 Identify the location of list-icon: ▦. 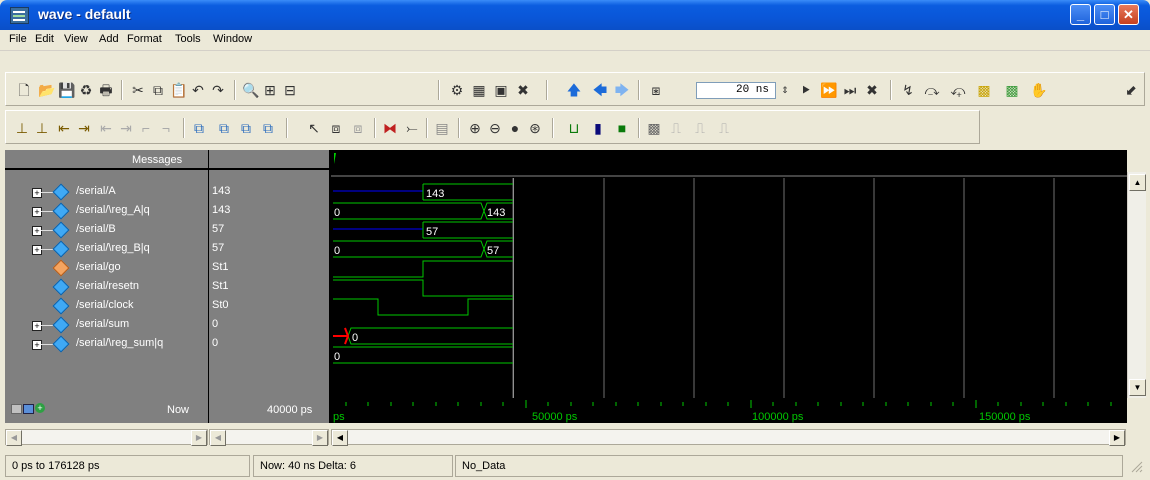
(479, 90).